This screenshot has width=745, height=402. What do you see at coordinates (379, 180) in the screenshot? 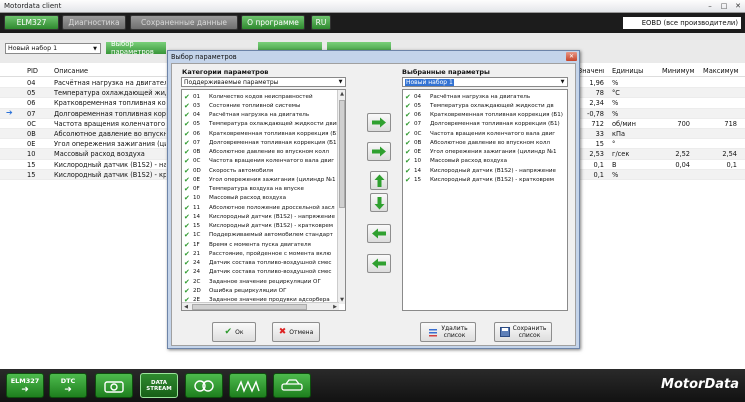
I see `move-up-button` at bounding box center [379, 180].